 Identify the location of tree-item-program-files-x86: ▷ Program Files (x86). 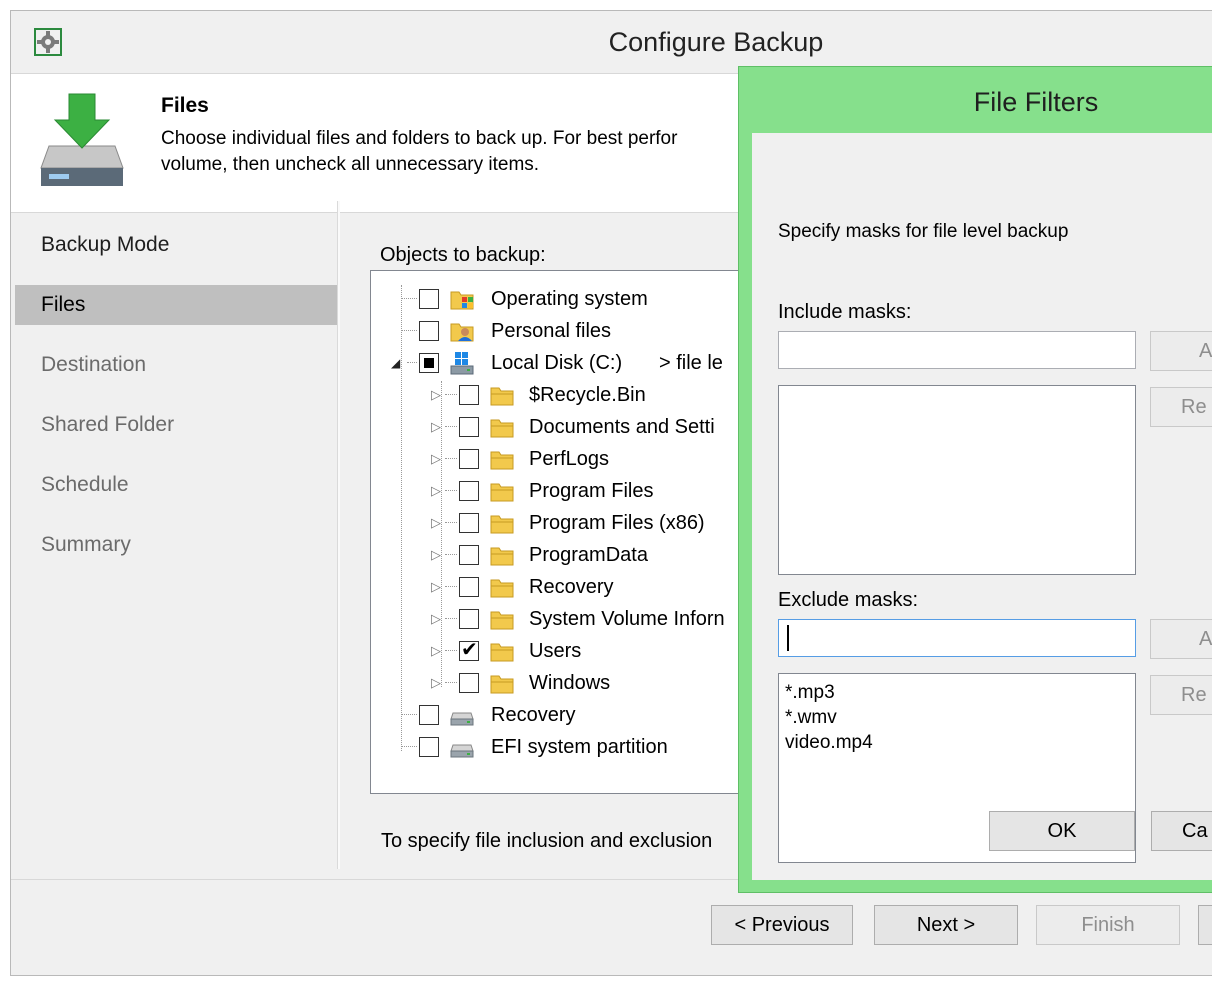
(560, 523).